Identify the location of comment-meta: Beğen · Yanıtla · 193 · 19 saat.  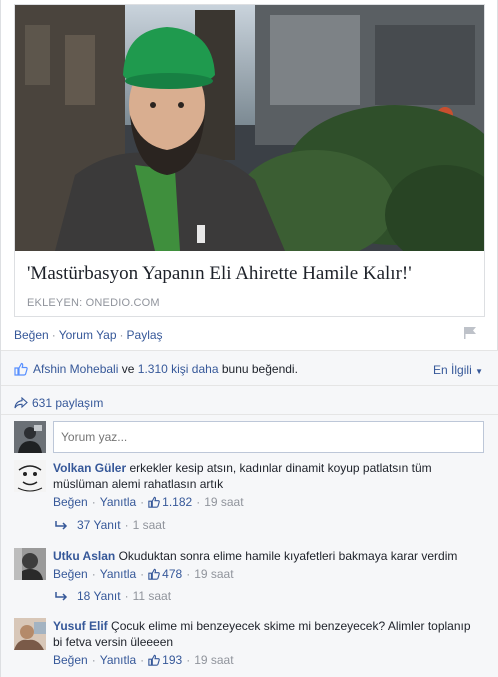
(268, 660).